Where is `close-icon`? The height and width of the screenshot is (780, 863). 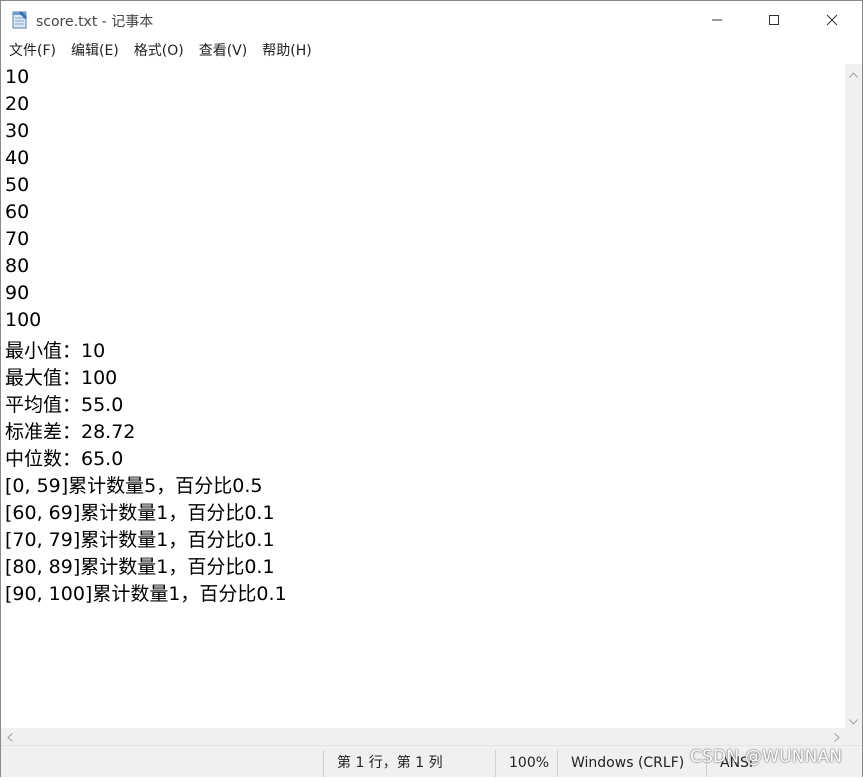
close-icon is located at coordinates (832, 20).